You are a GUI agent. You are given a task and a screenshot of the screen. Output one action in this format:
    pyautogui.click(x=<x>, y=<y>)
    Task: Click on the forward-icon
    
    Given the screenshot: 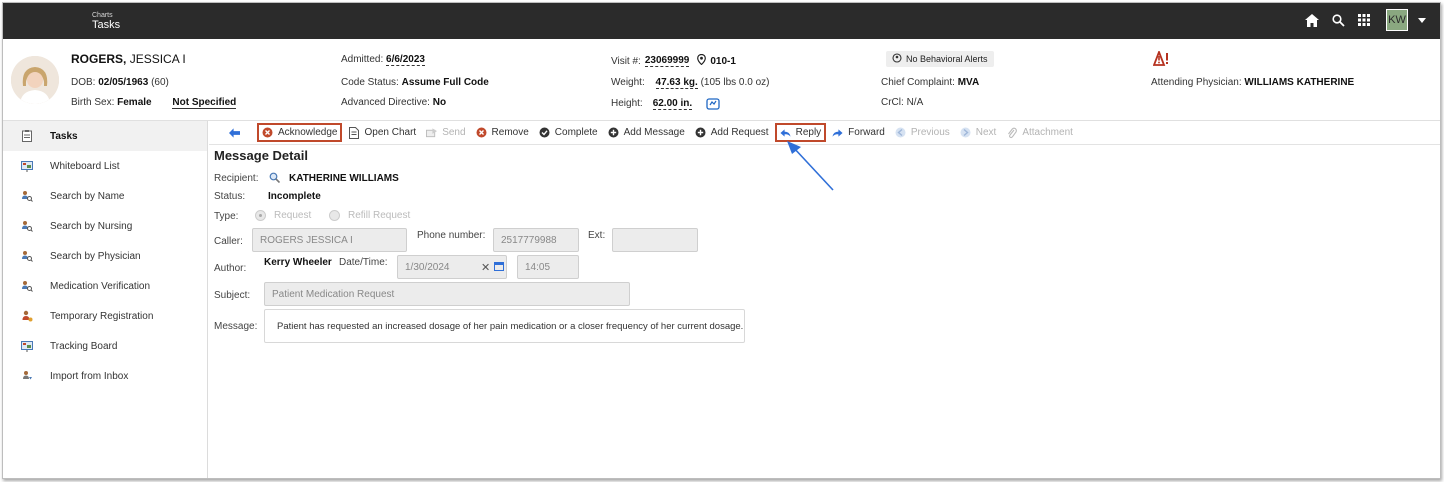 What is the action you would take?
    pyautogui.click(x=837, y=132)
    